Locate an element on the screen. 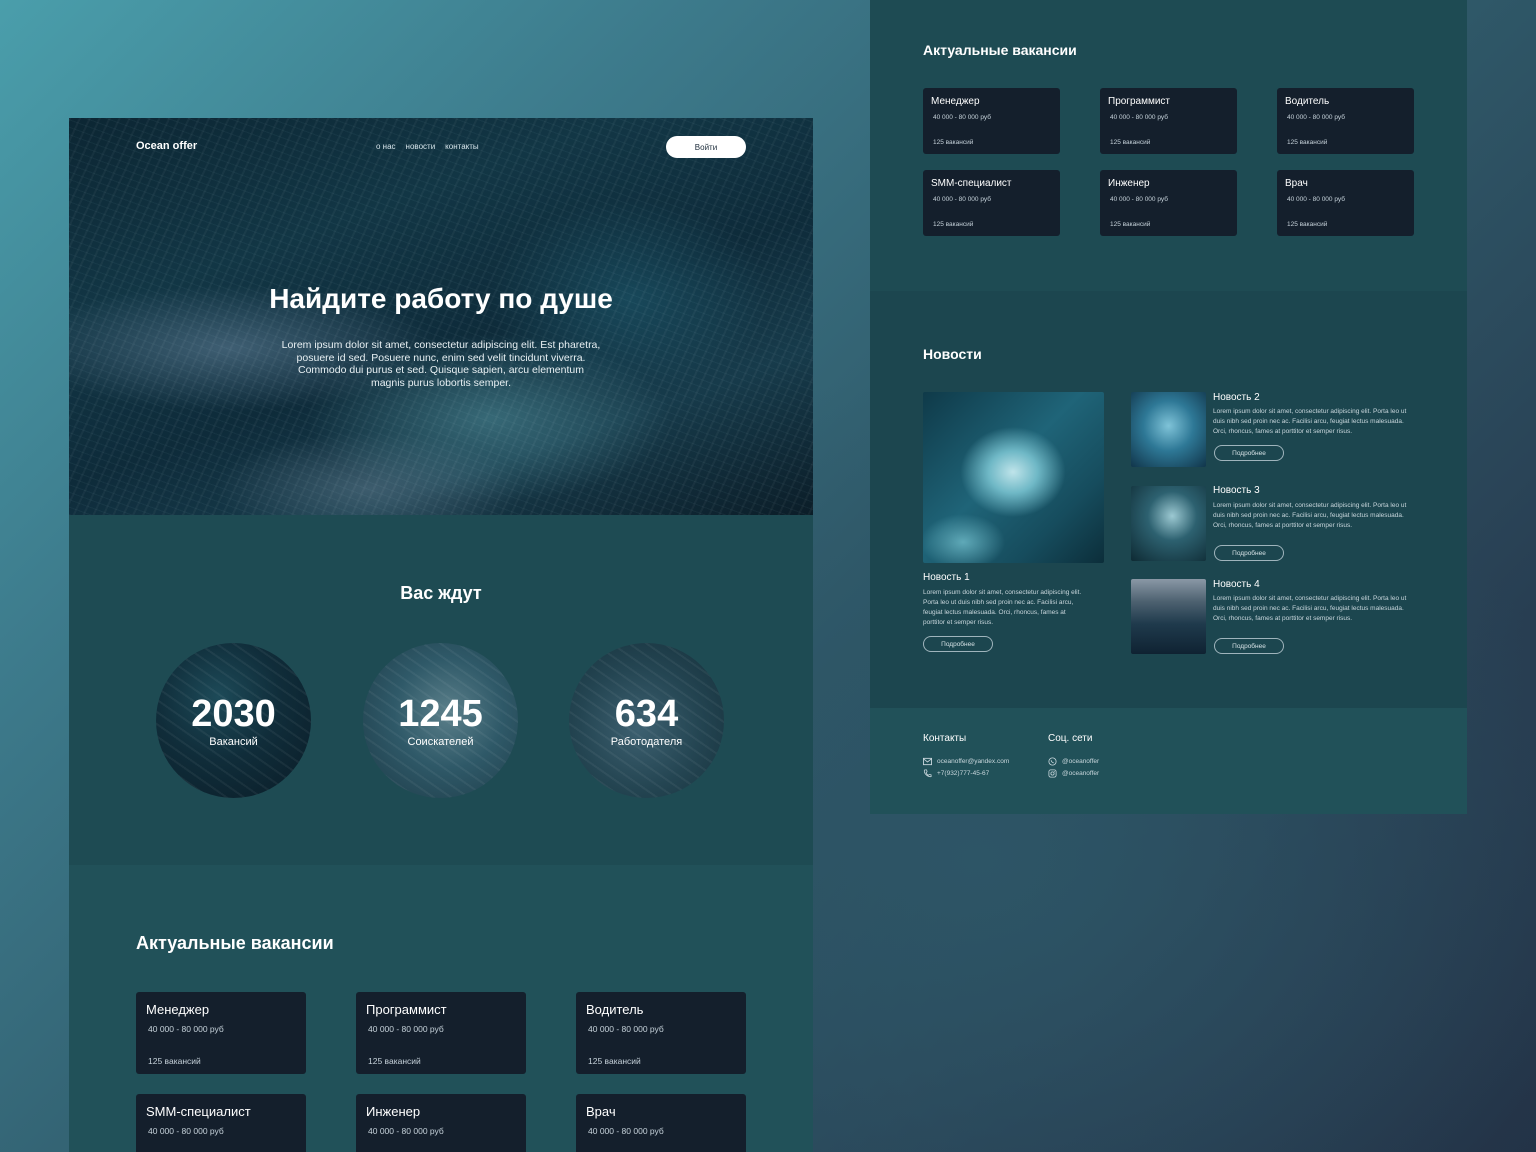  social-instagram: @oceanoffer is located at coordinates (1073, 773).